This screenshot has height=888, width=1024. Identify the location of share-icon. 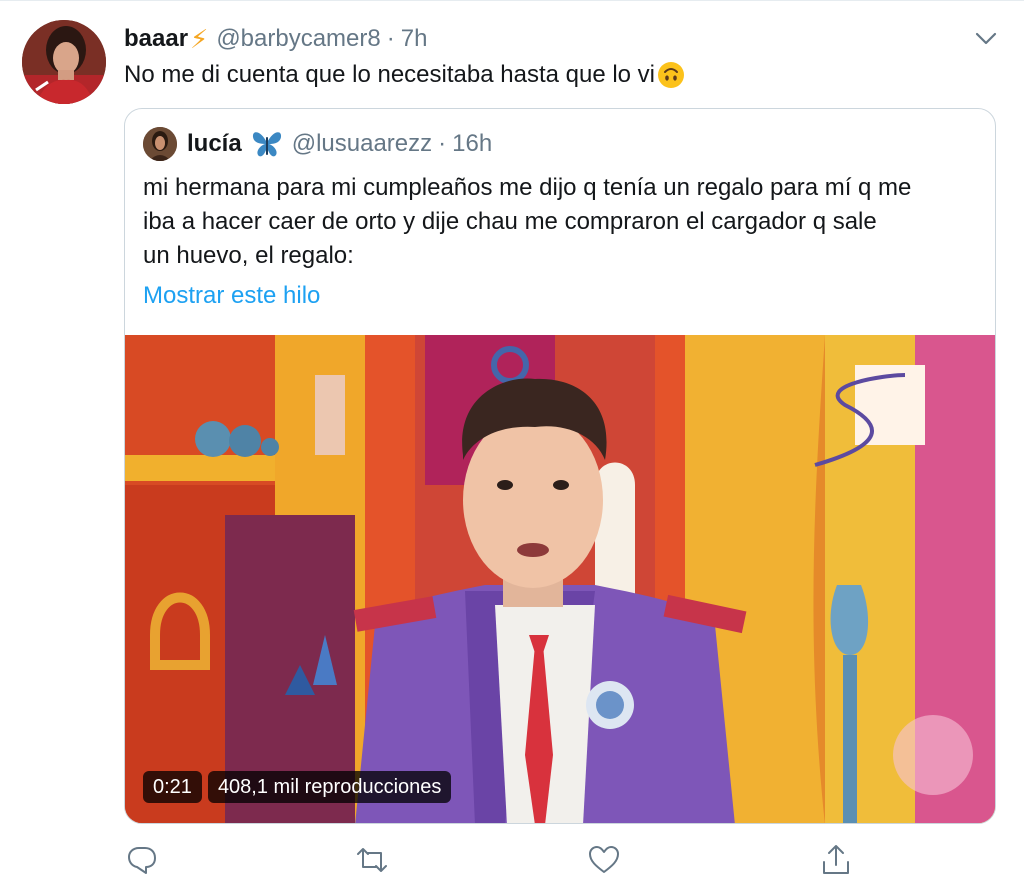
(836, 860).